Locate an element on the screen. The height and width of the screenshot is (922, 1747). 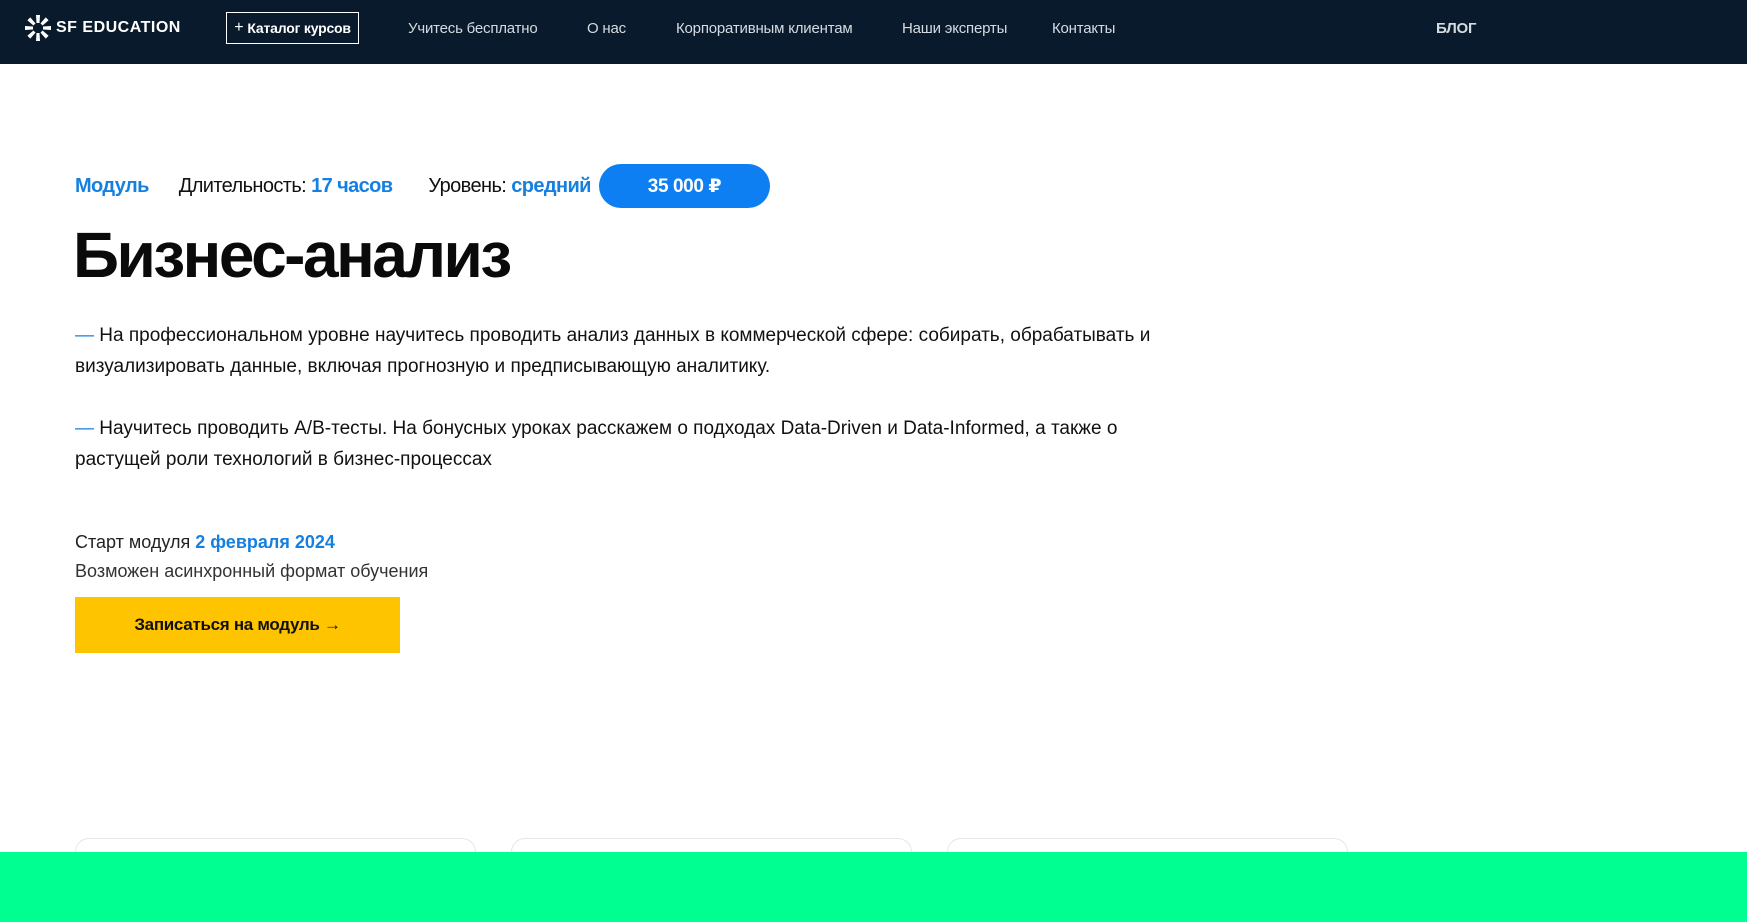
async-format-note: Возможен асинхронный формат обучения is located at coordinates (252, 571).